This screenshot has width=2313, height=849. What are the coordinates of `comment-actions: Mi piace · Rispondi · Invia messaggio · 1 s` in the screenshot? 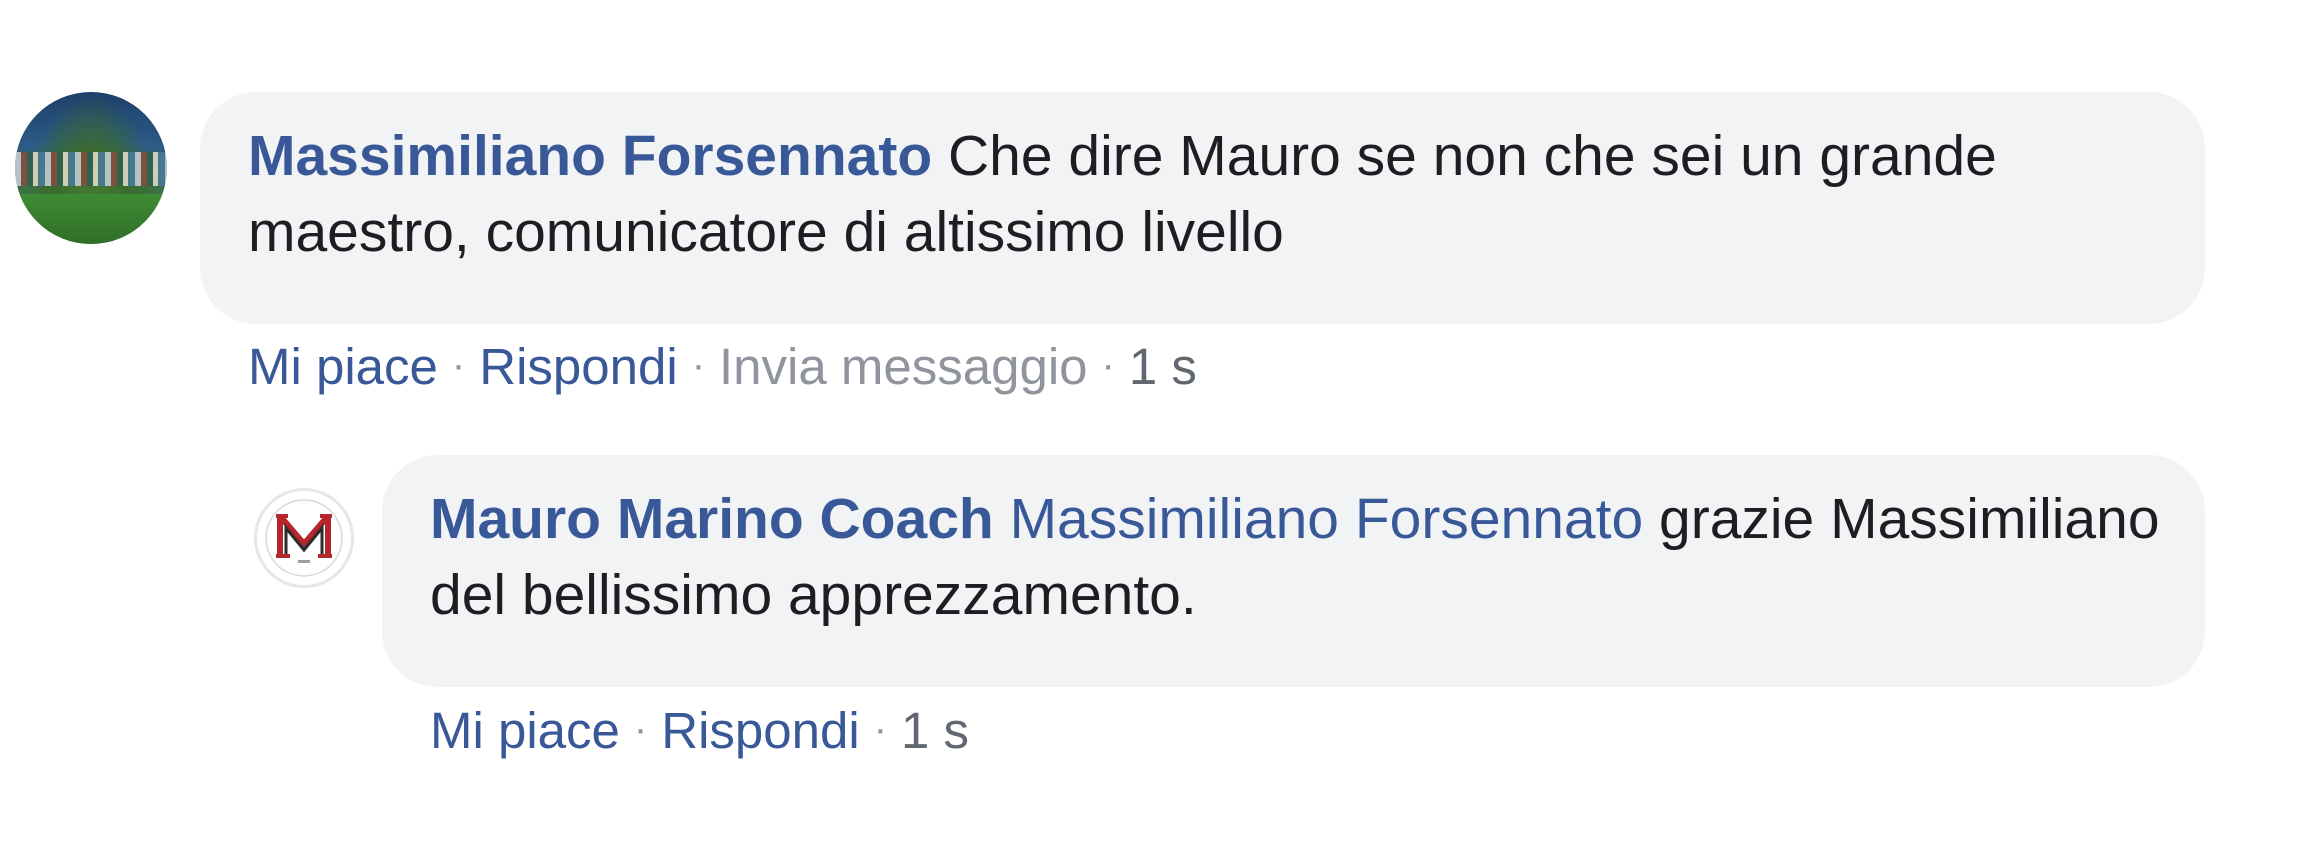 It's located at (722, 369).